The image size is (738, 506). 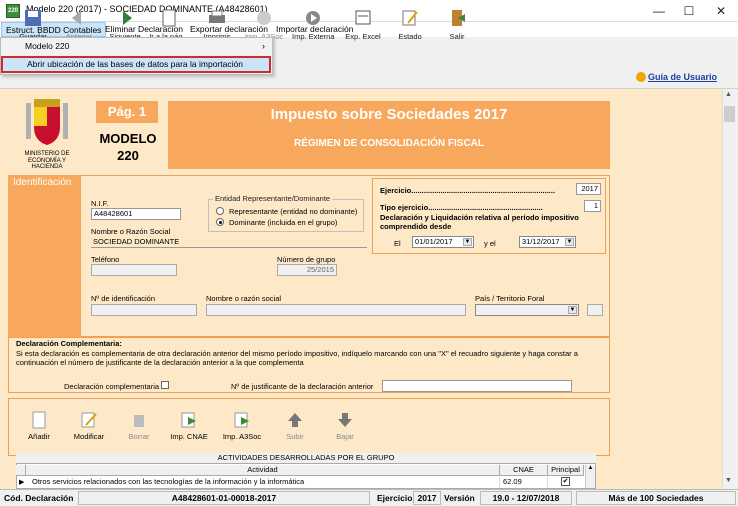 What do you see at coordinates (22, 482) in the screenshot?
I see `row-selector-icon: ▶` at bounding box center [22, 482].